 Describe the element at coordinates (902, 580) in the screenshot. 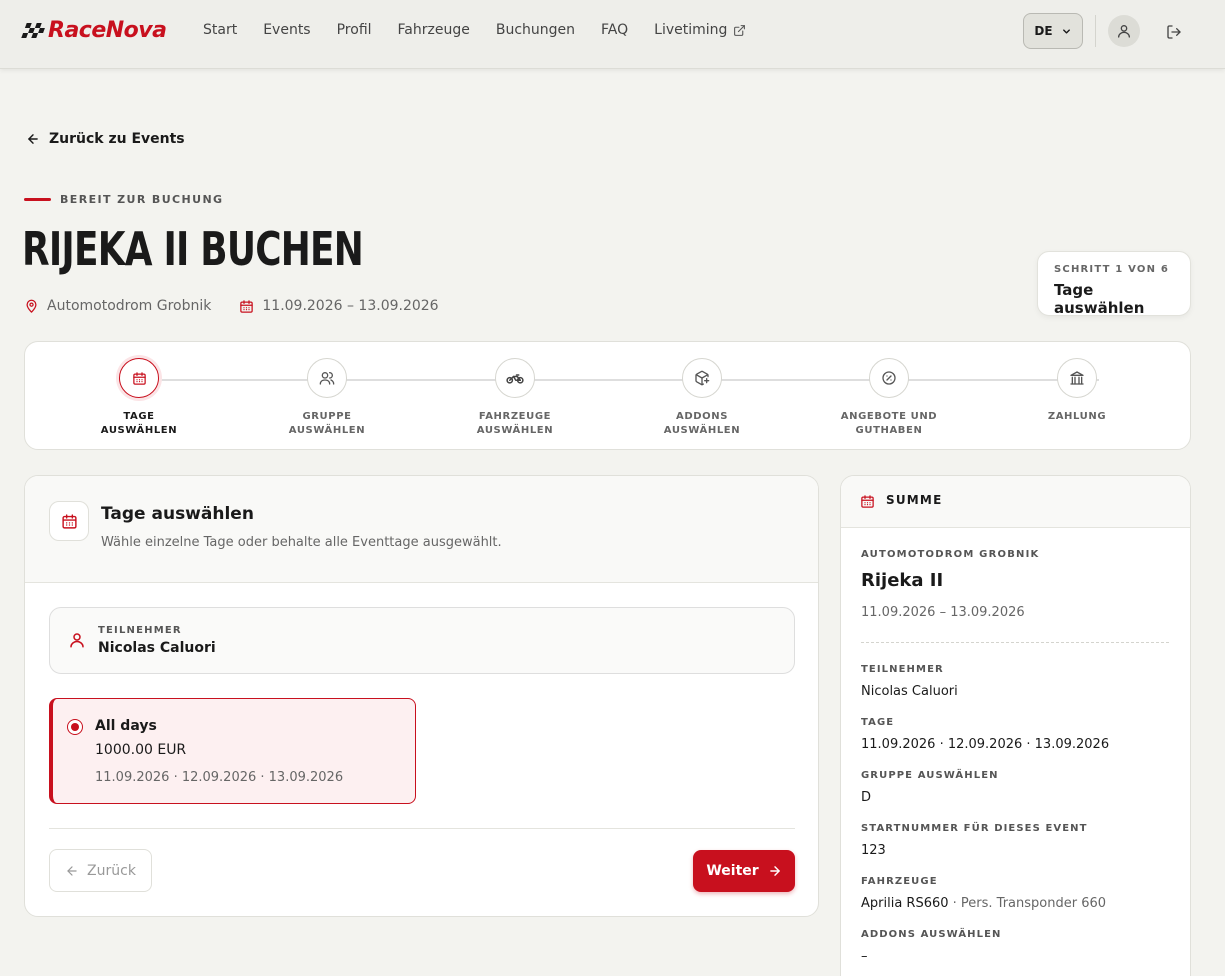

I see `summary-event-name: Rijeka II` at that location.